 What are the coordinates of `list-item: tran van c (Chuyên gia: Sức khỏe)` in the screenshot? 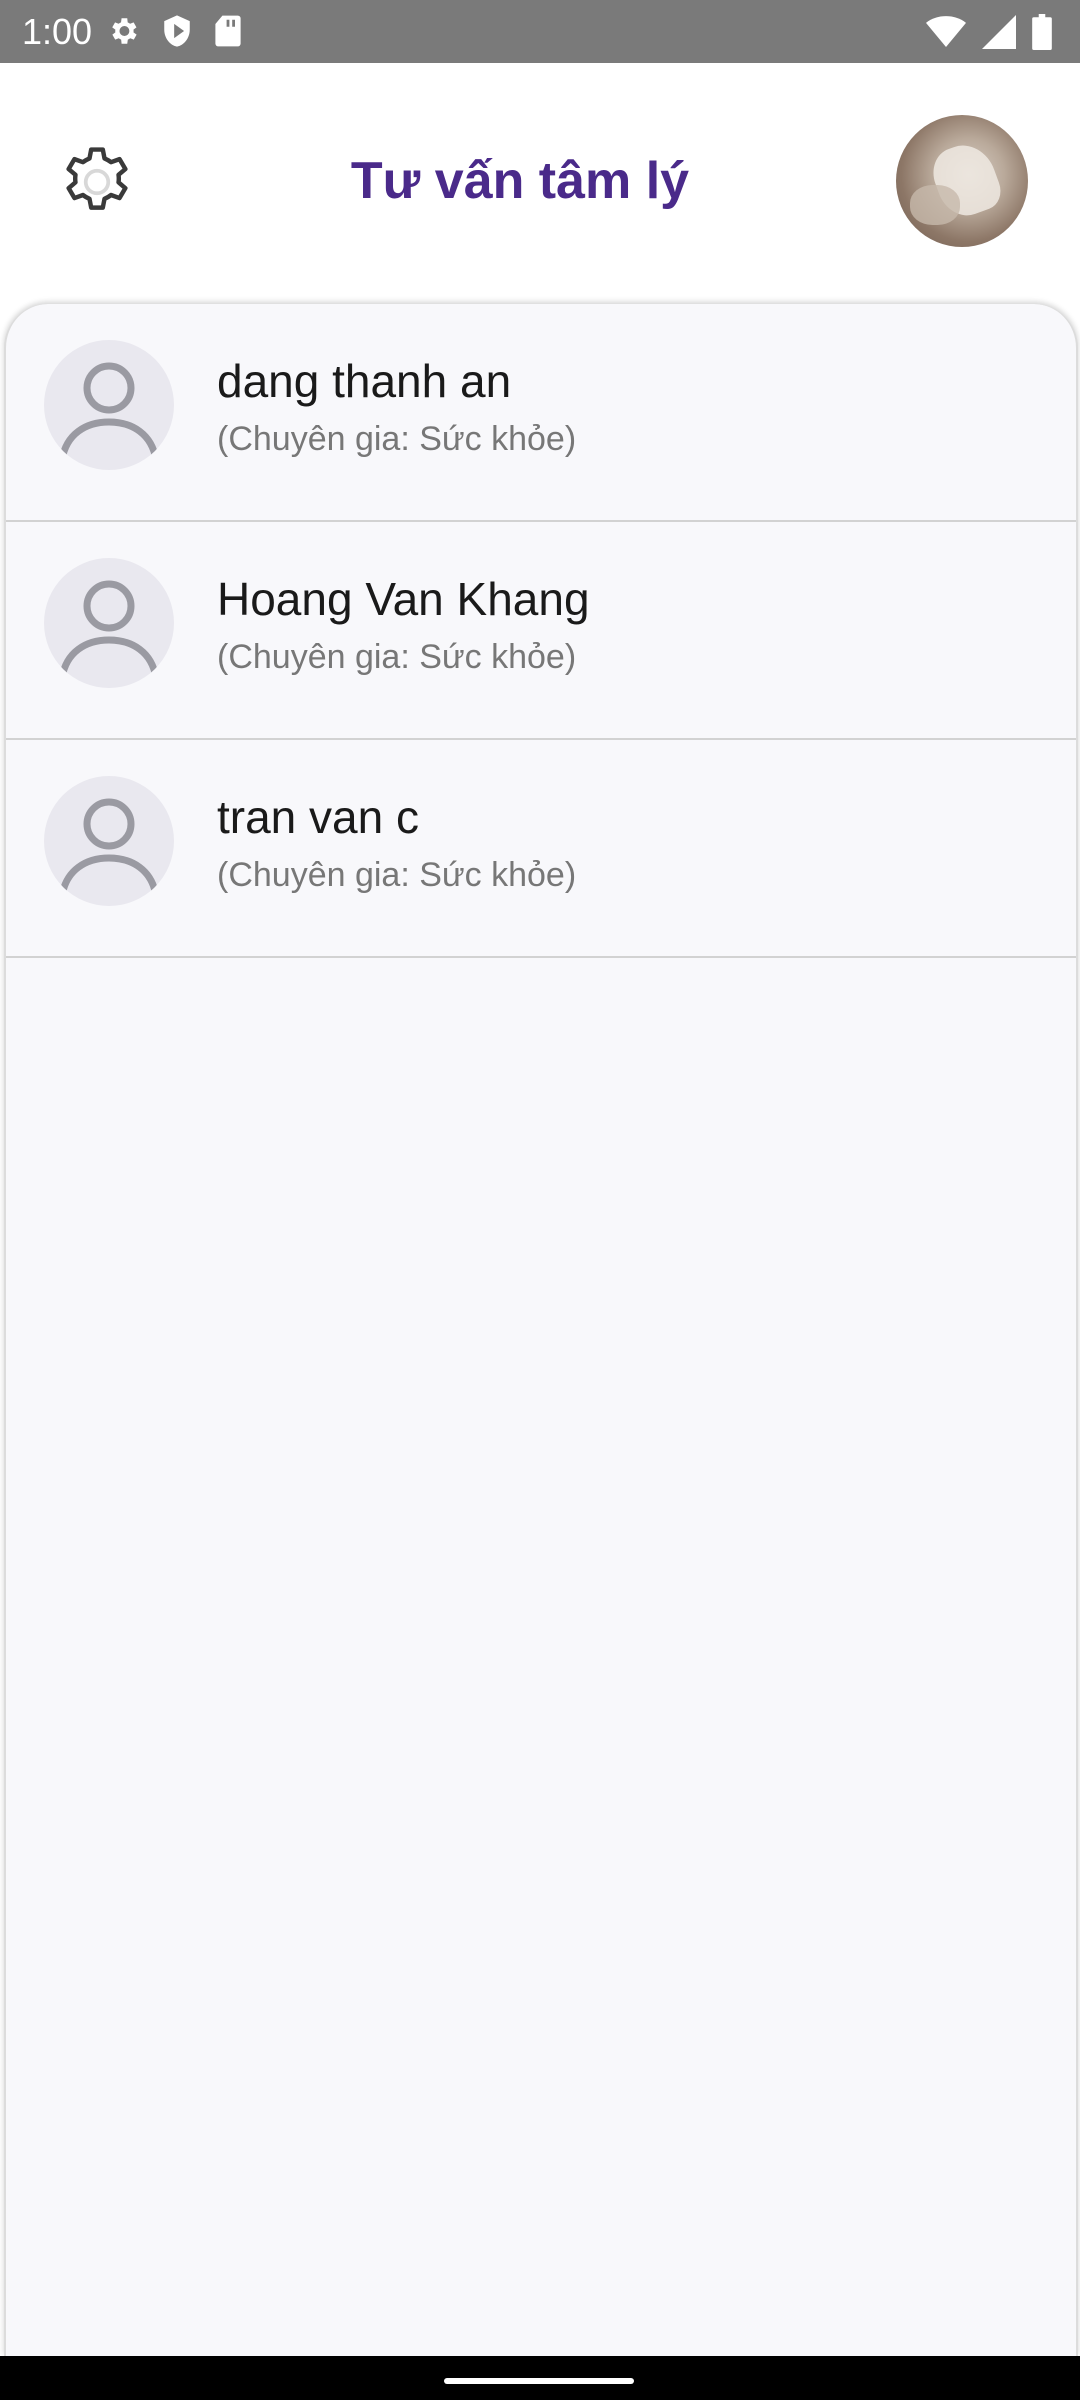 It's located at (541, 849).